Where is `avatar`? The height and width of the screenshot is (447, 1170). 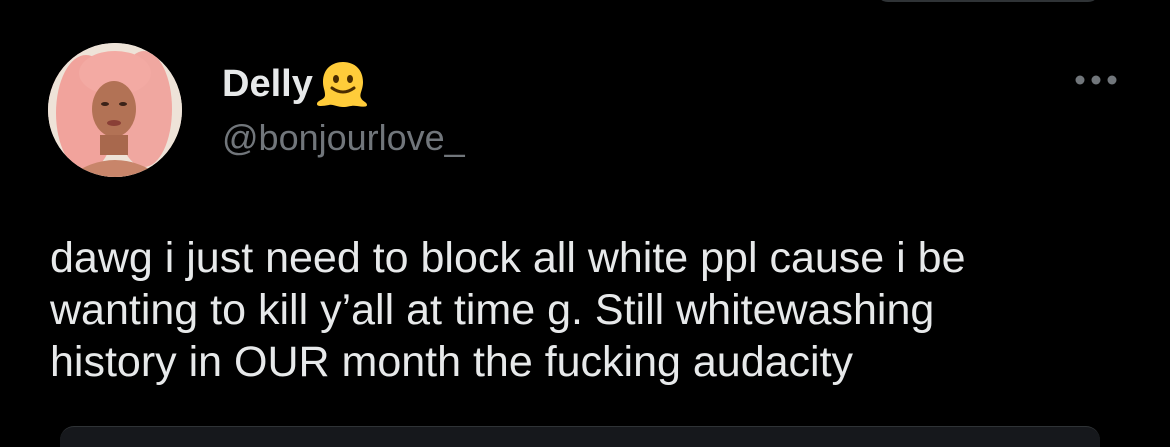 avatar is located at coordinates (115, 110).